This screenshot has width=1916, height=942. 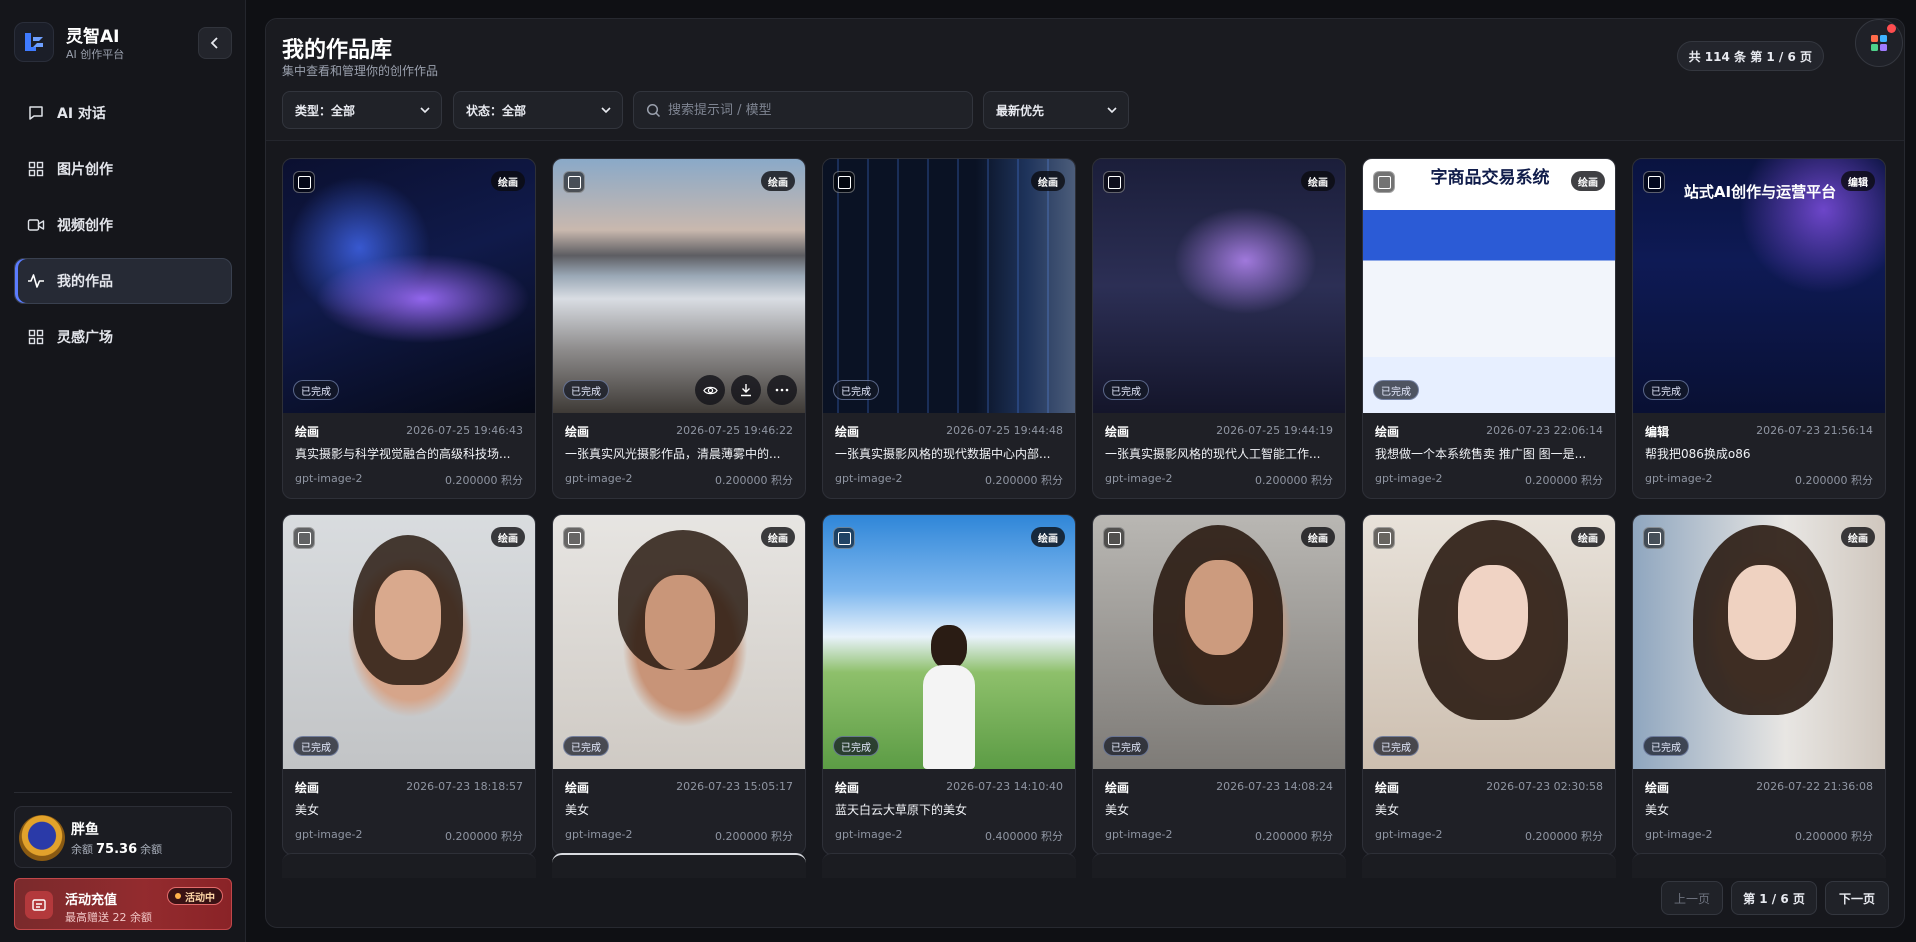 I want to click on work-cost: 0.400000 积分, so click(x=1024, y=836).